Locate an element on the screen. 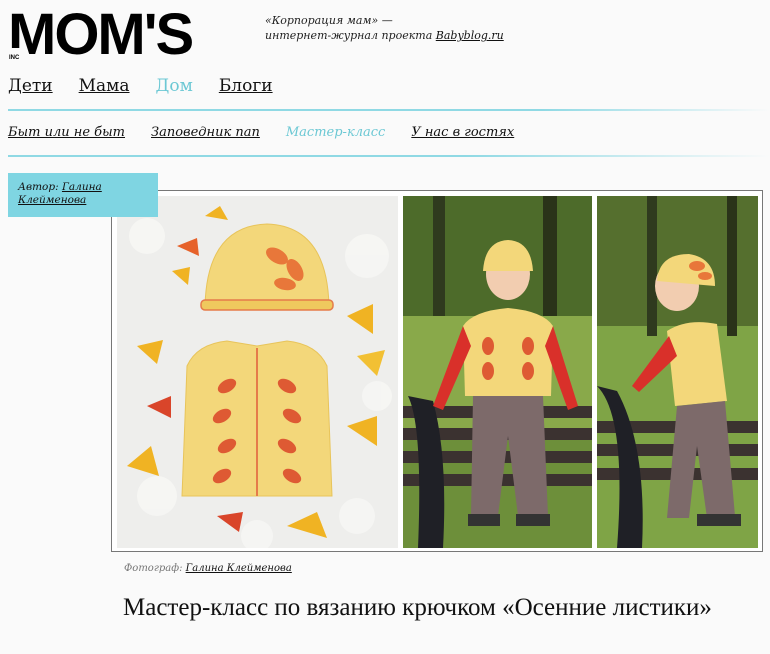 Image resolution: width=770 pixels, height=654 pixels. photo-credit: Фотограф: Галина Клейменова is located at coordinates (208, 568).